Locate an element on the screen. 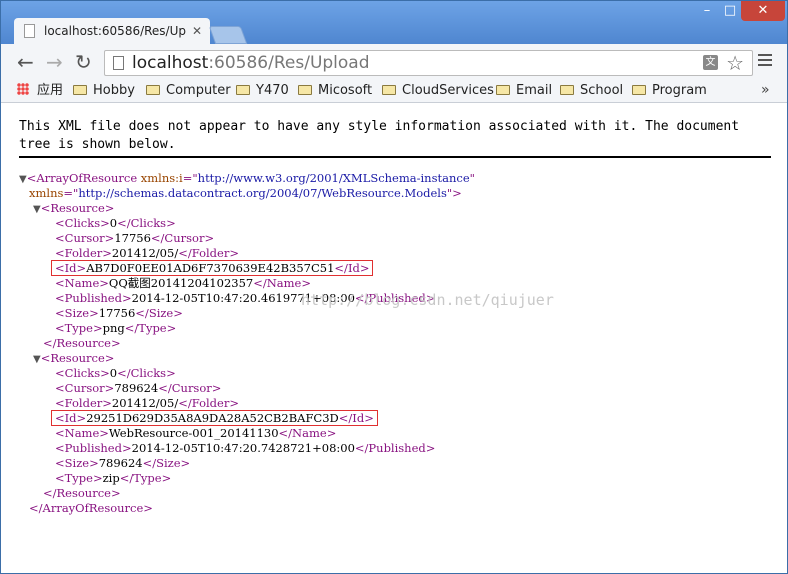  bookmark-label: Micosoft is located at coordinates (345, 90).